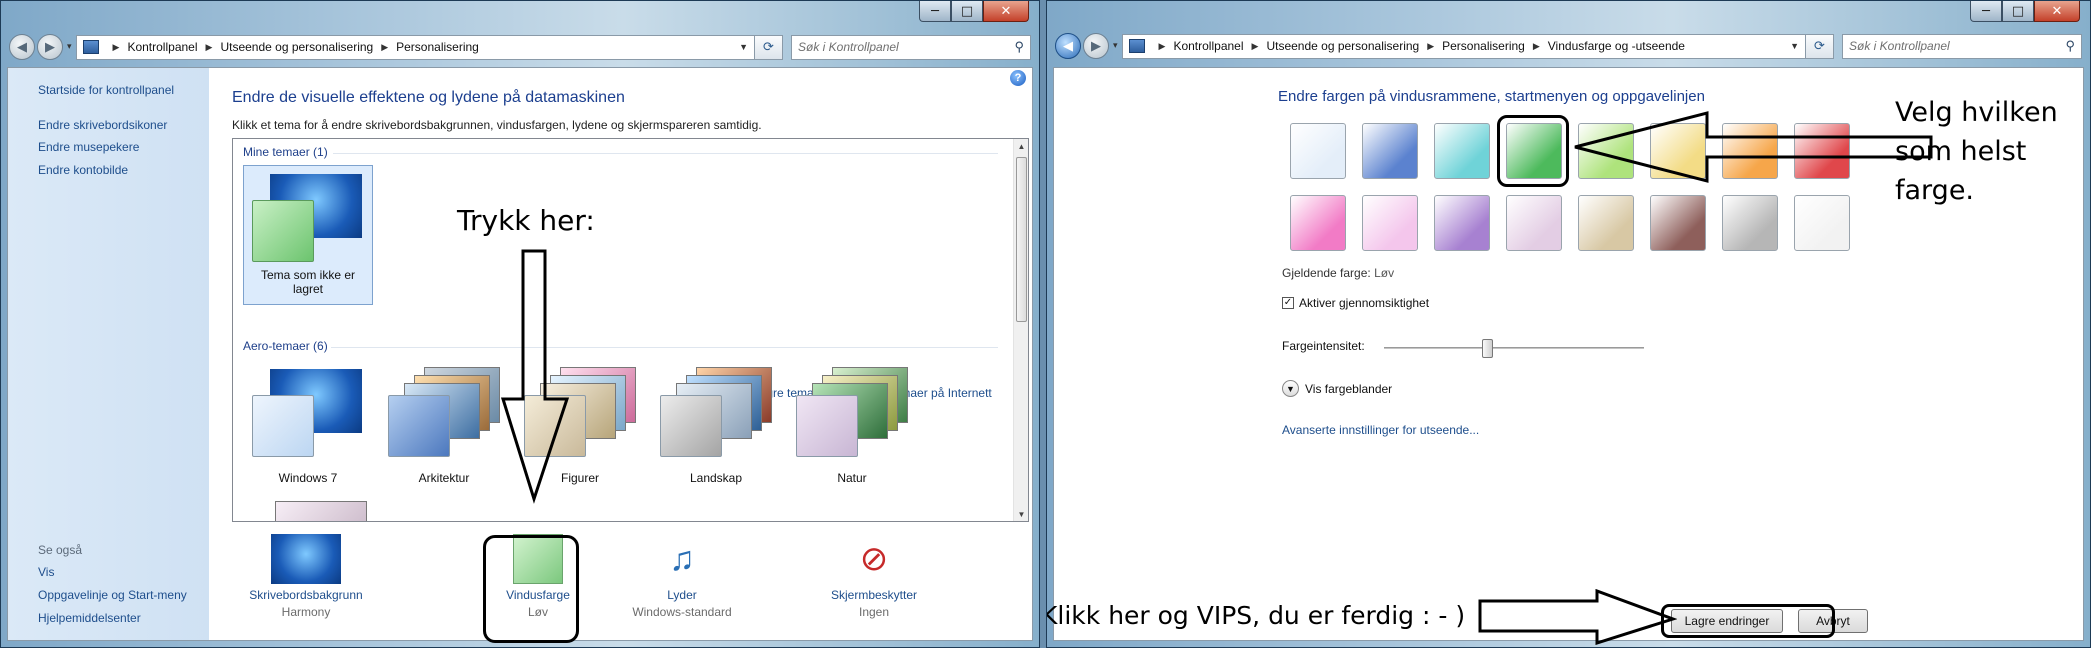 The height and width of the screenshot is (648, 2091). Describe the element at coordinates (852, 423) in the screenshot. I see `theme-natur: Natur` at that location.